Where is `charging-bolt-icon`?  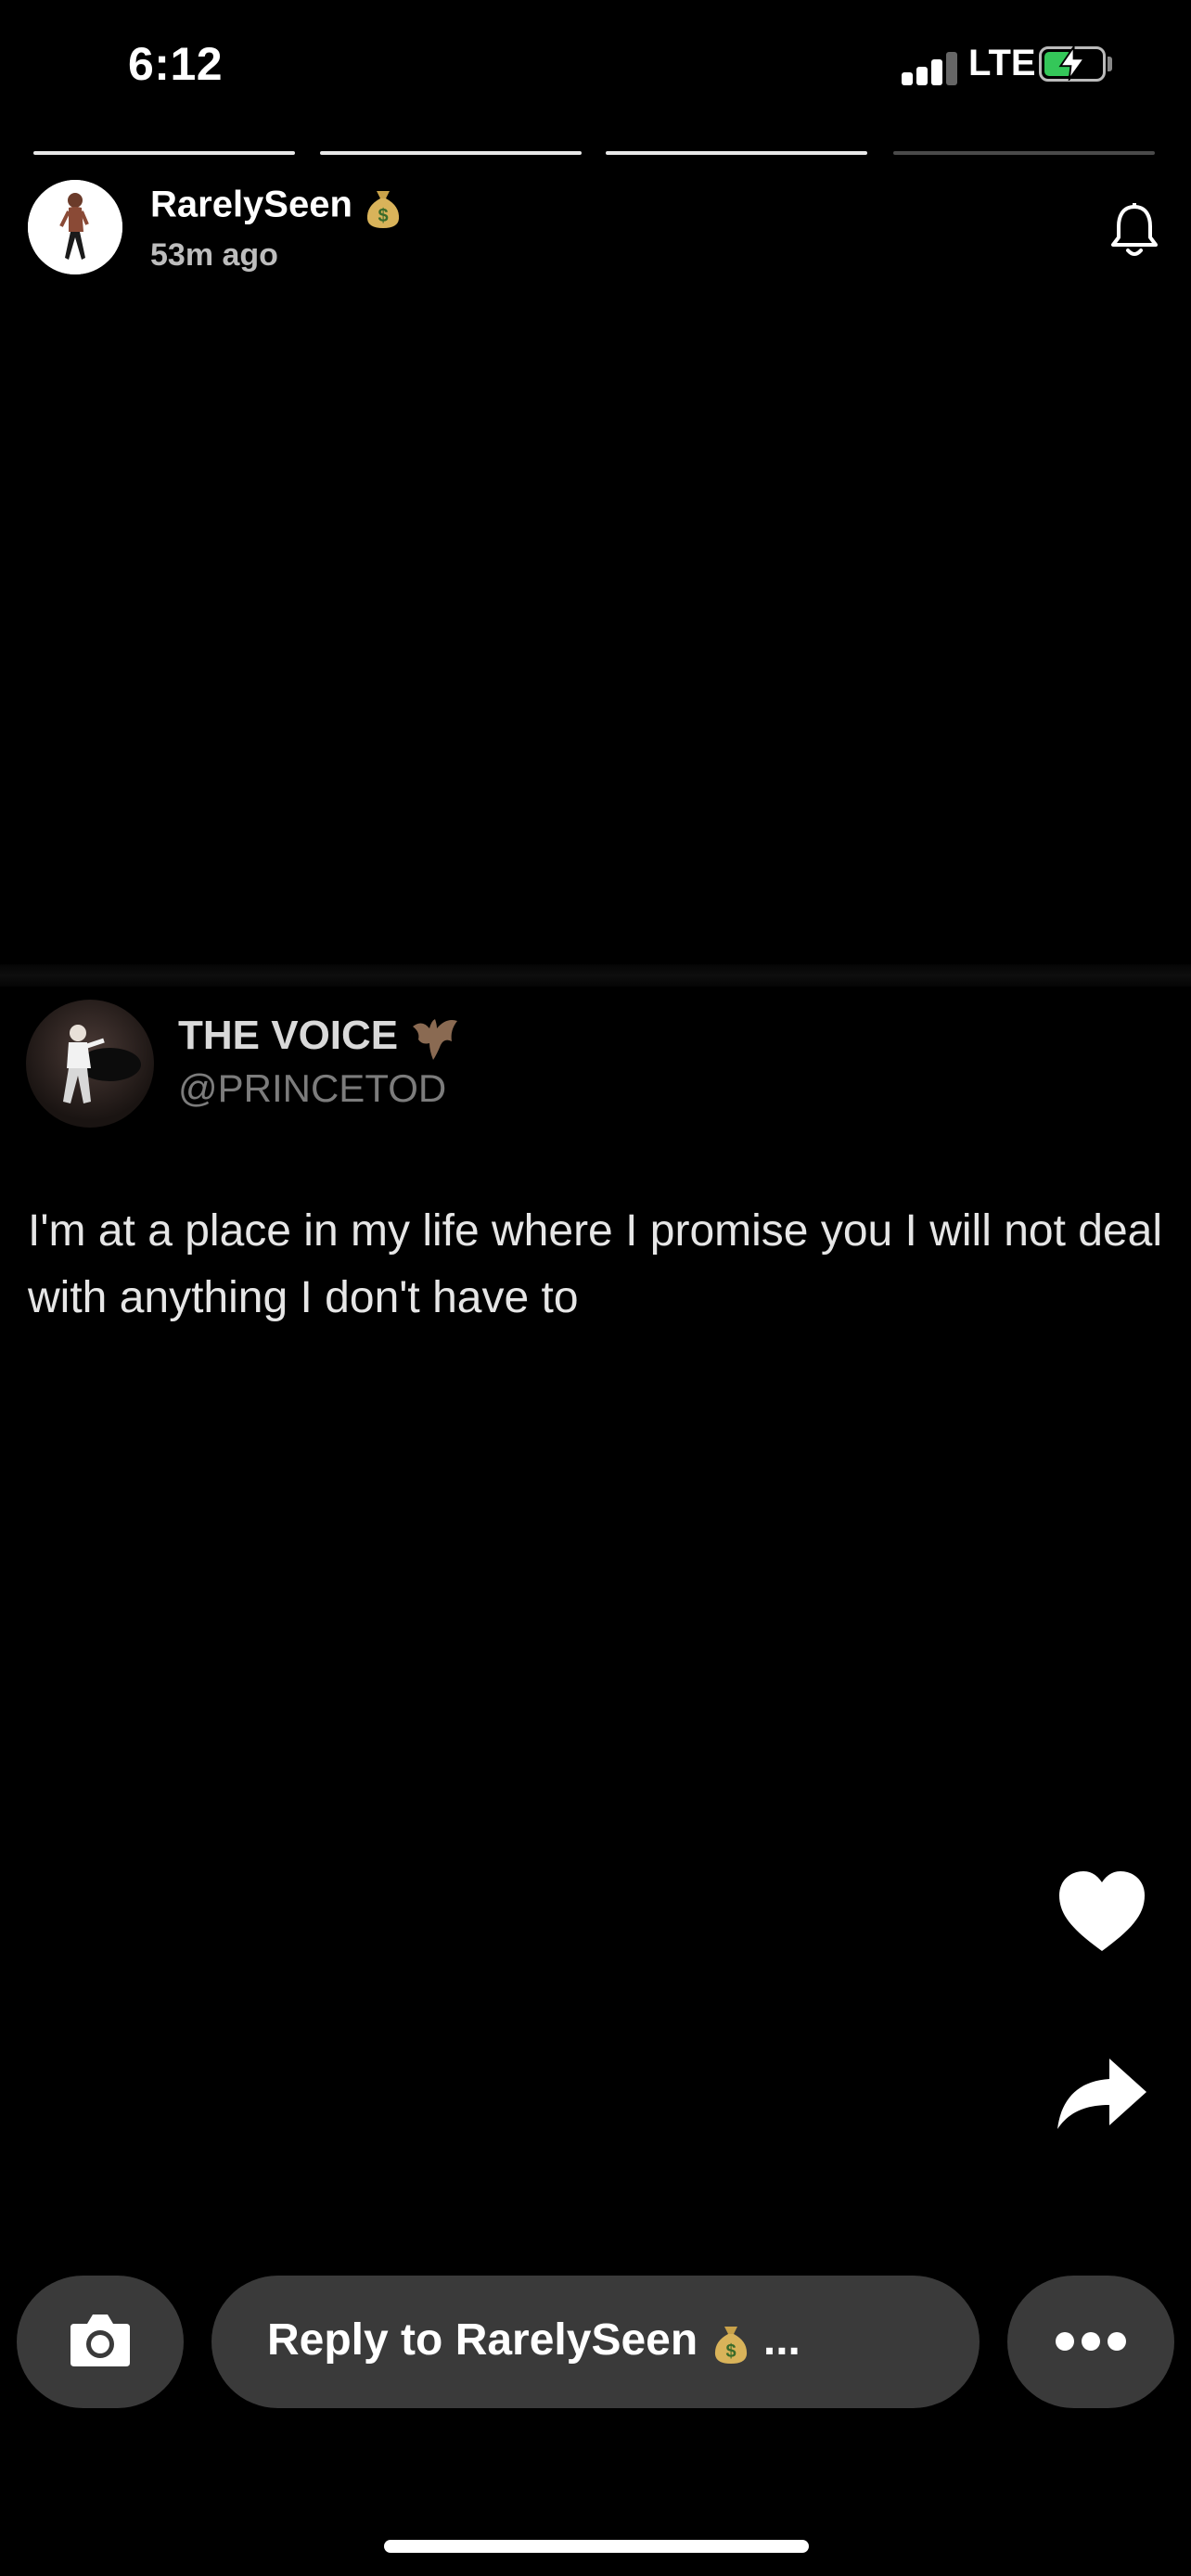 charging-bolt-icon is located at coordinates (1072, 63).